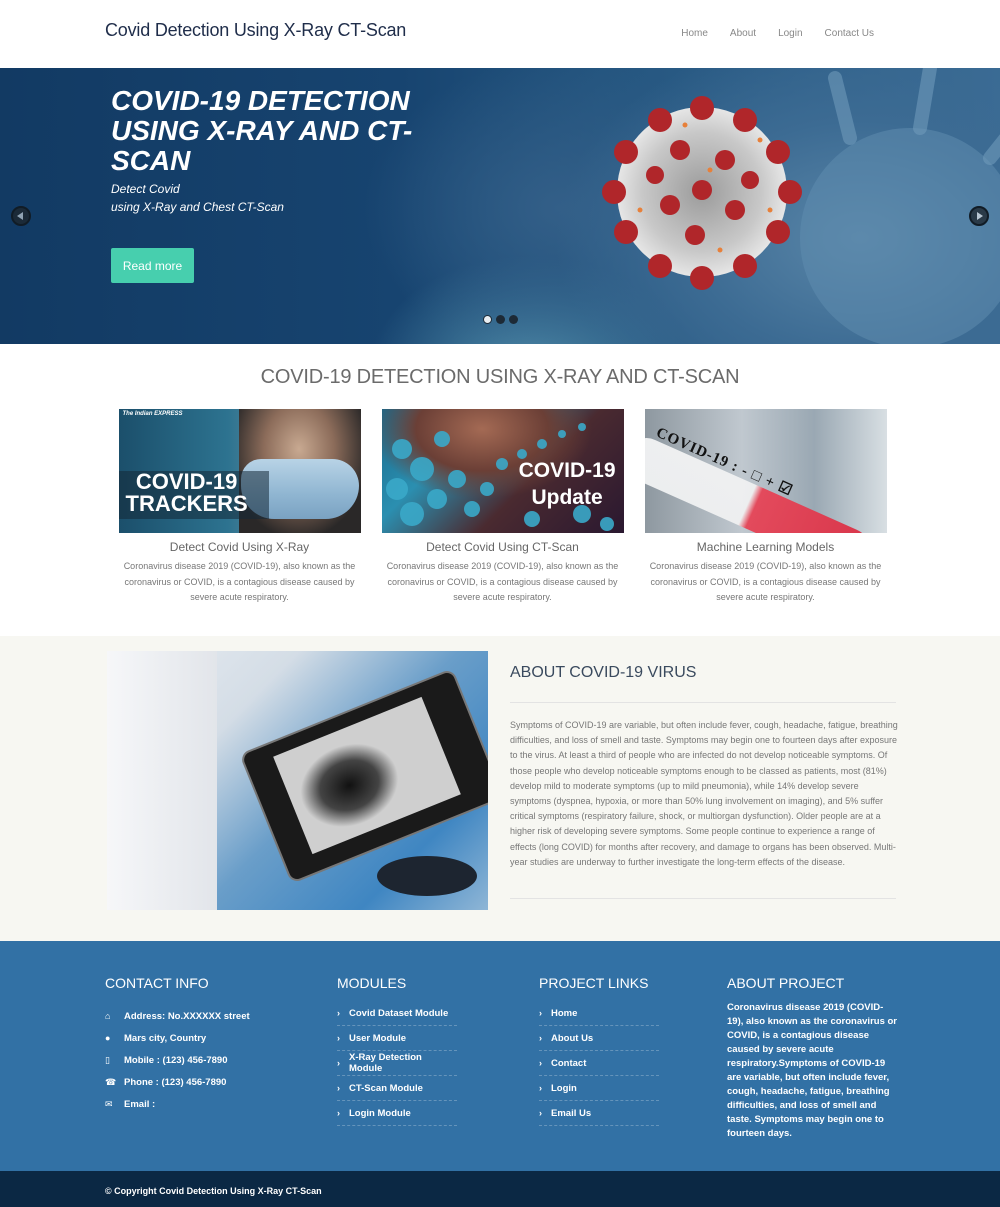 This screenshot has height=1207, width=1000. I want to click on link-email-us: Email Us, so click(571, 1113).